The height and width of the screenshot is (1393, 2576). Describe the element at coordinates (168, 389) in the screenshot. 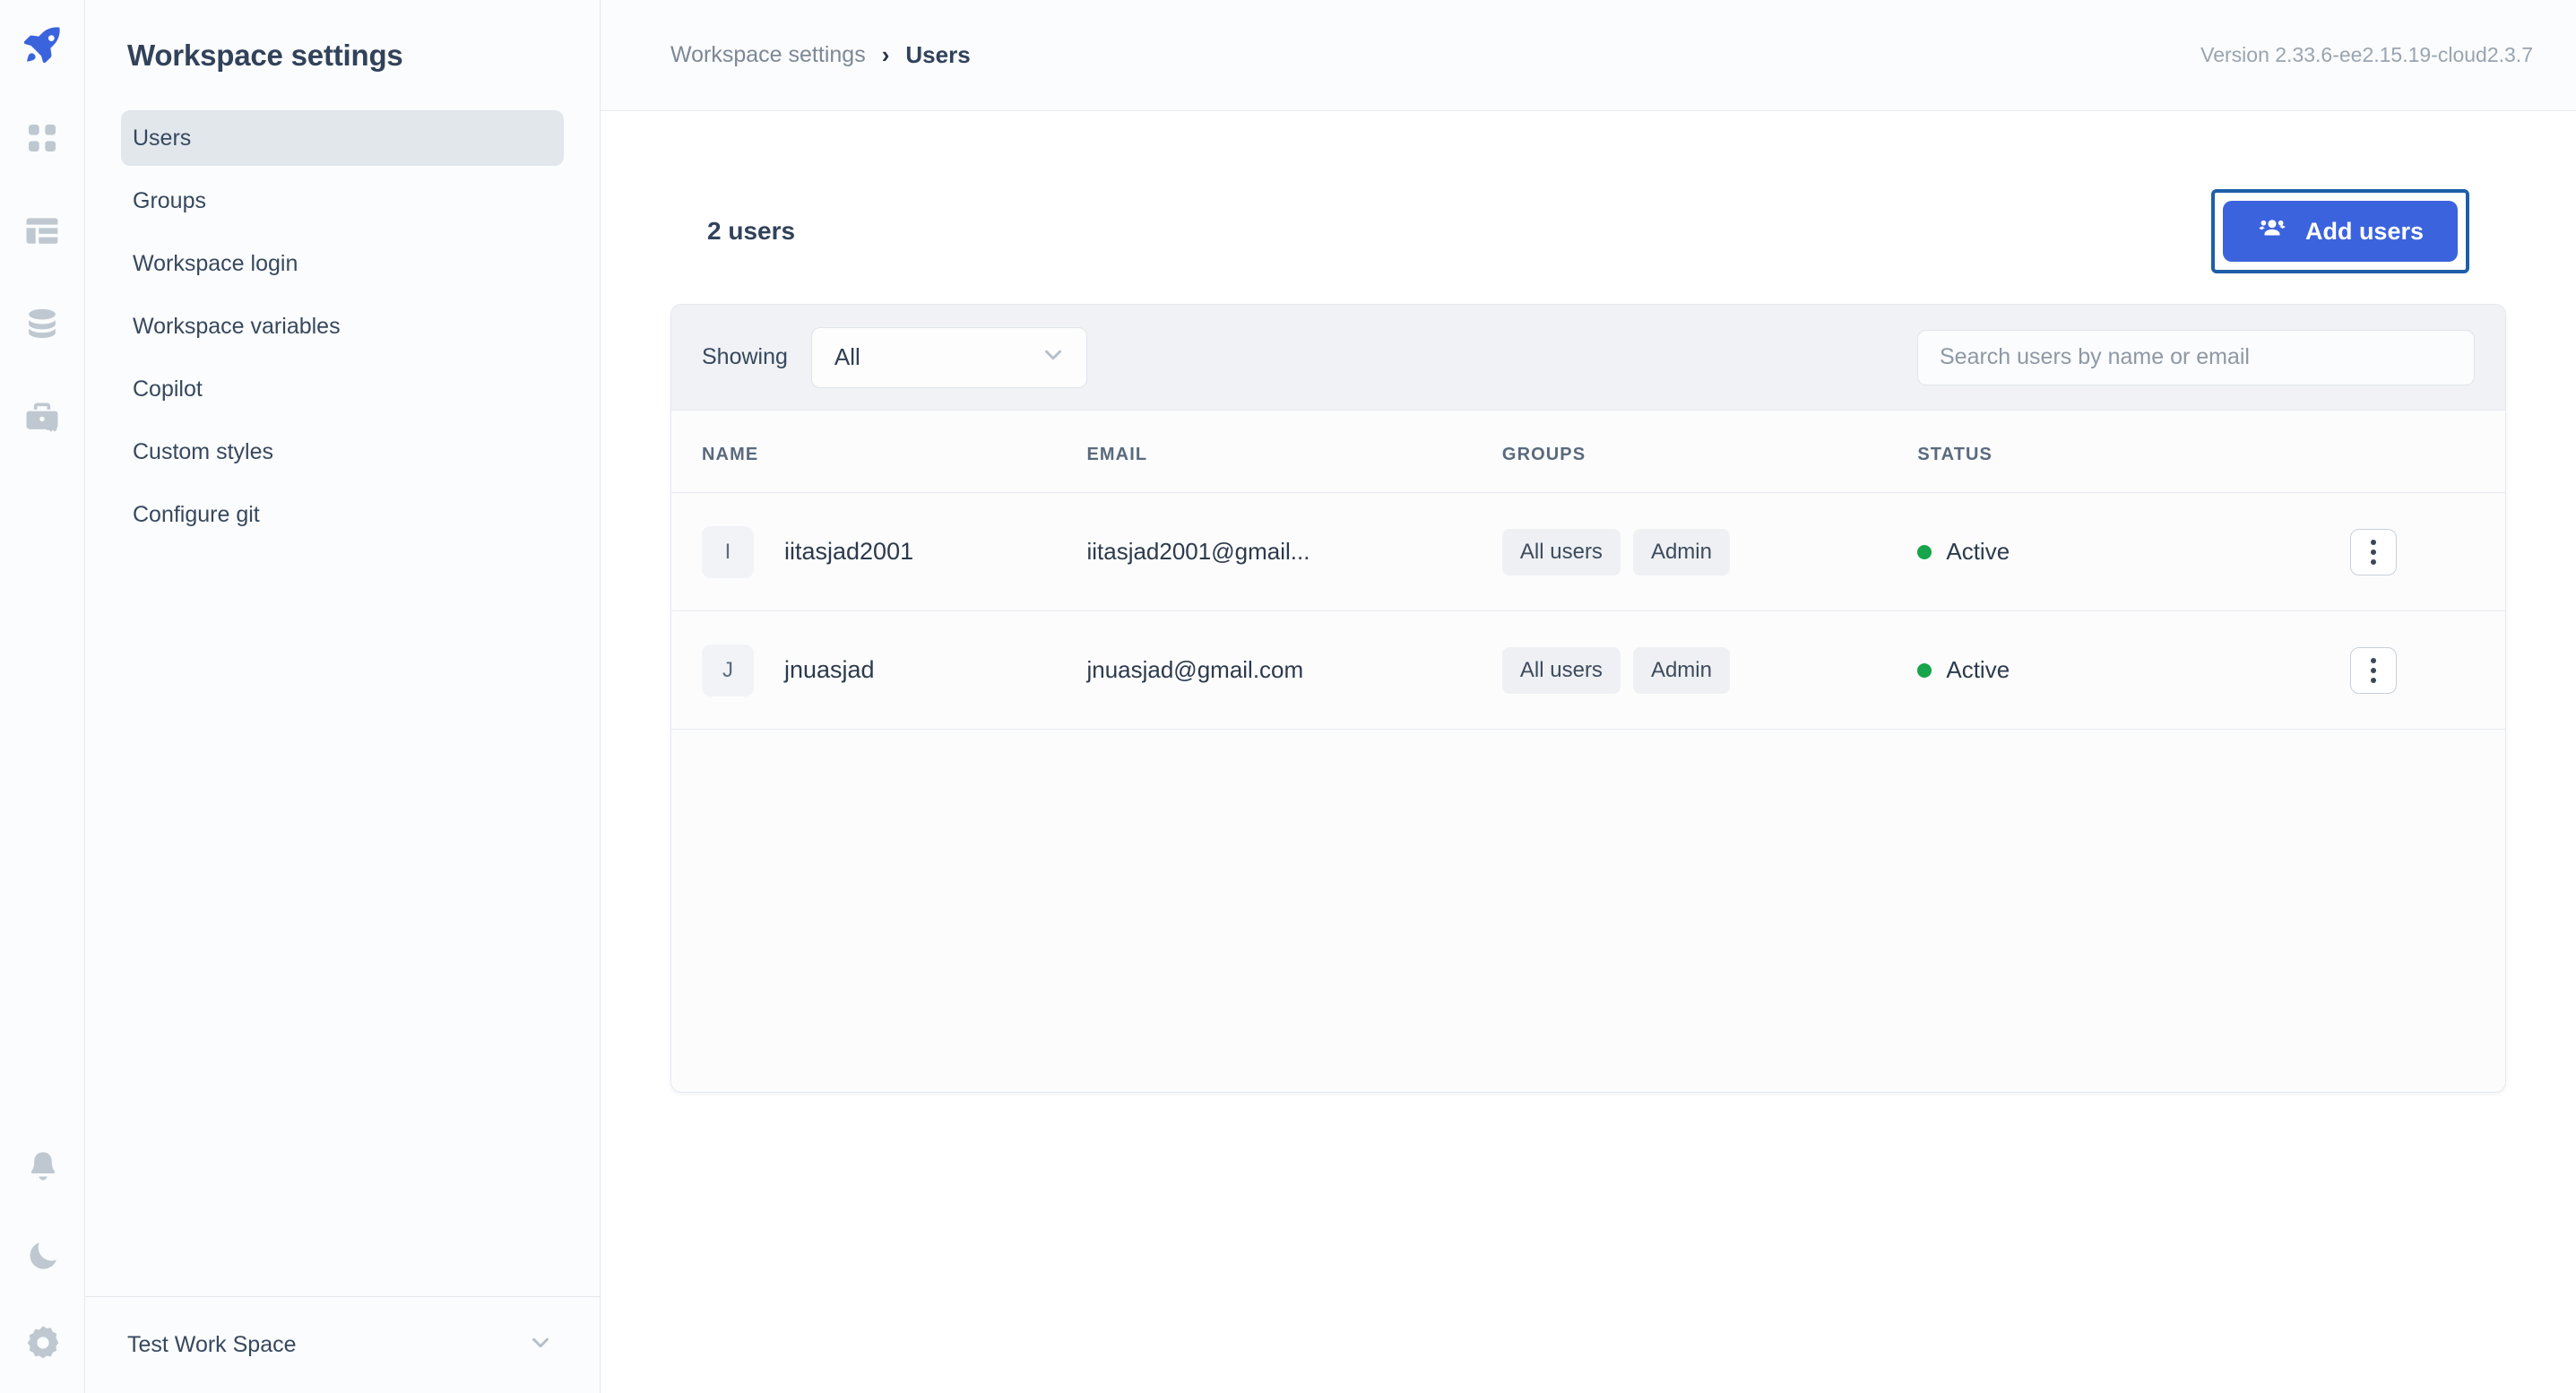

I see `sidebar-item-label: Copilot` at that location.